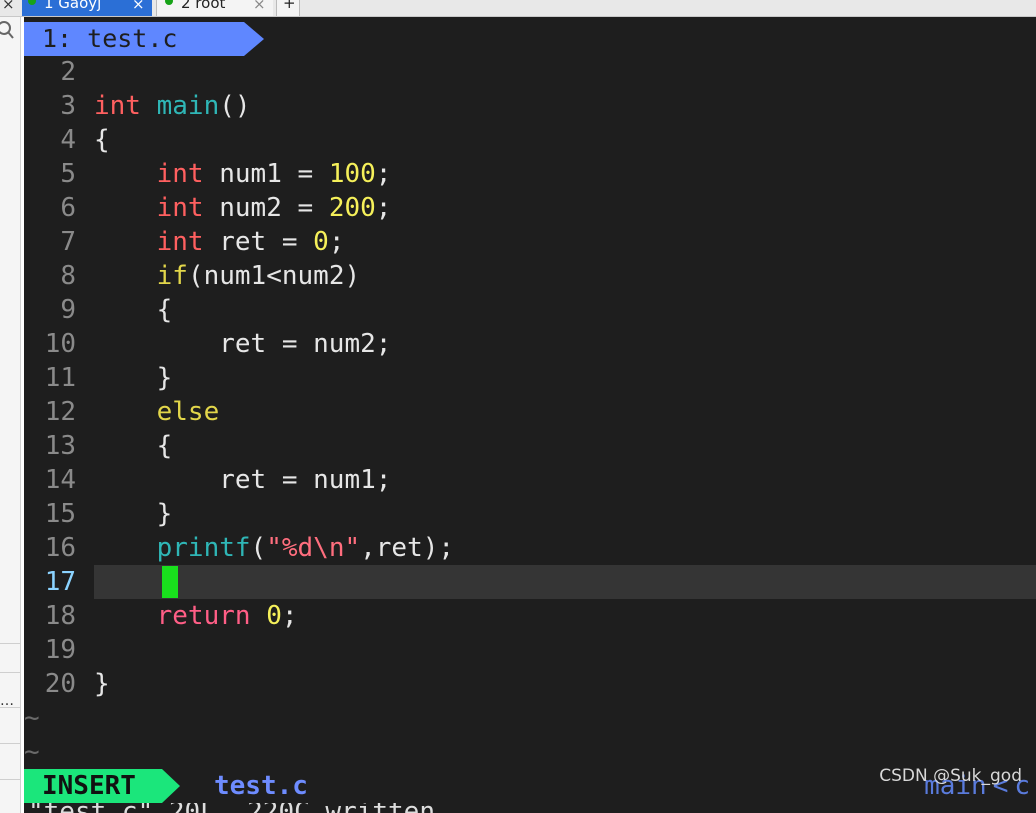 The height and width of the screenshot is (813, 1036). I want to click on code-line: 14 ret = num1;, so click(530, 480).